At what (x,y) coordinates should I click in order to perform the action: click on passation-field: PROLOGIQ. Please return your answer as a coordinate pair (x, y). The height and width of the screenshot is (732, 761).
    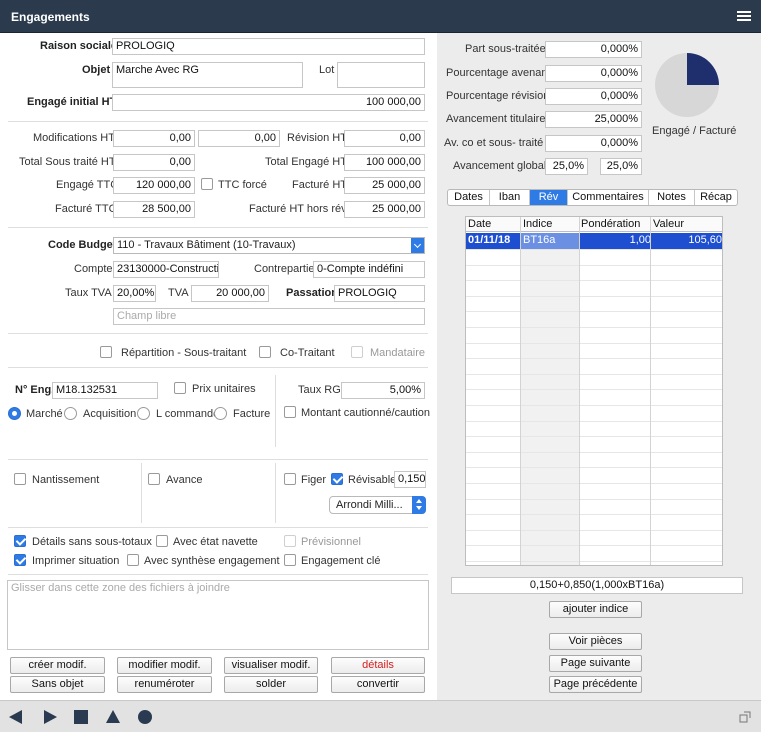
    Looking at the image, I should click on (379, 293).